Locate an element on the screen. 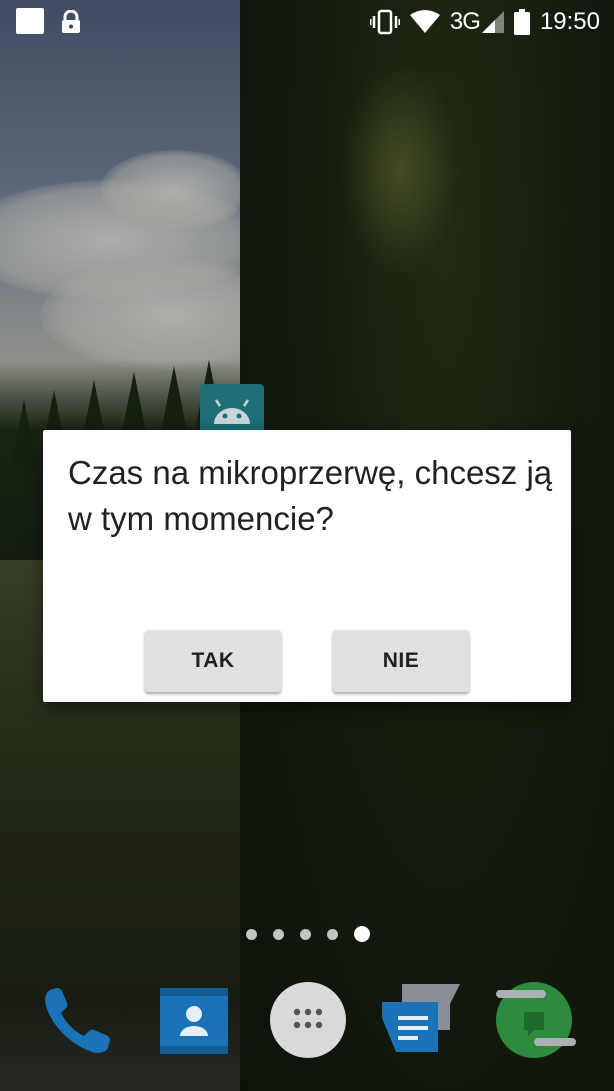  mobile-network: 3G is located at coordinates (477, 22).